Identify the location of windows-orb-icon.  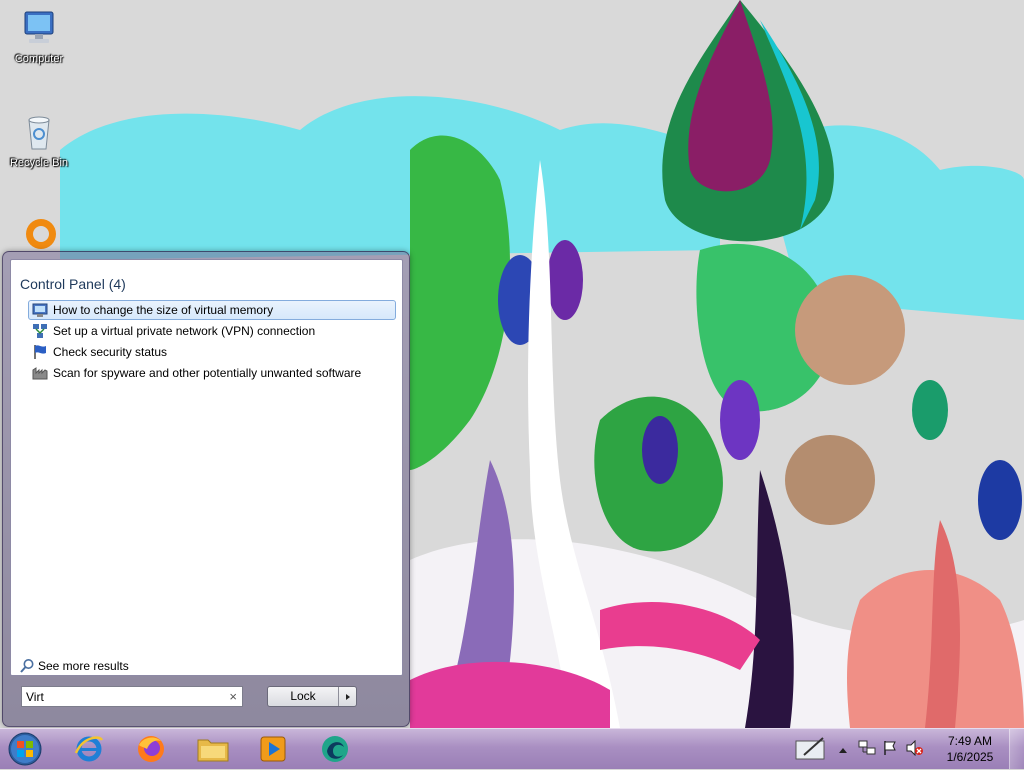
(25, 749).